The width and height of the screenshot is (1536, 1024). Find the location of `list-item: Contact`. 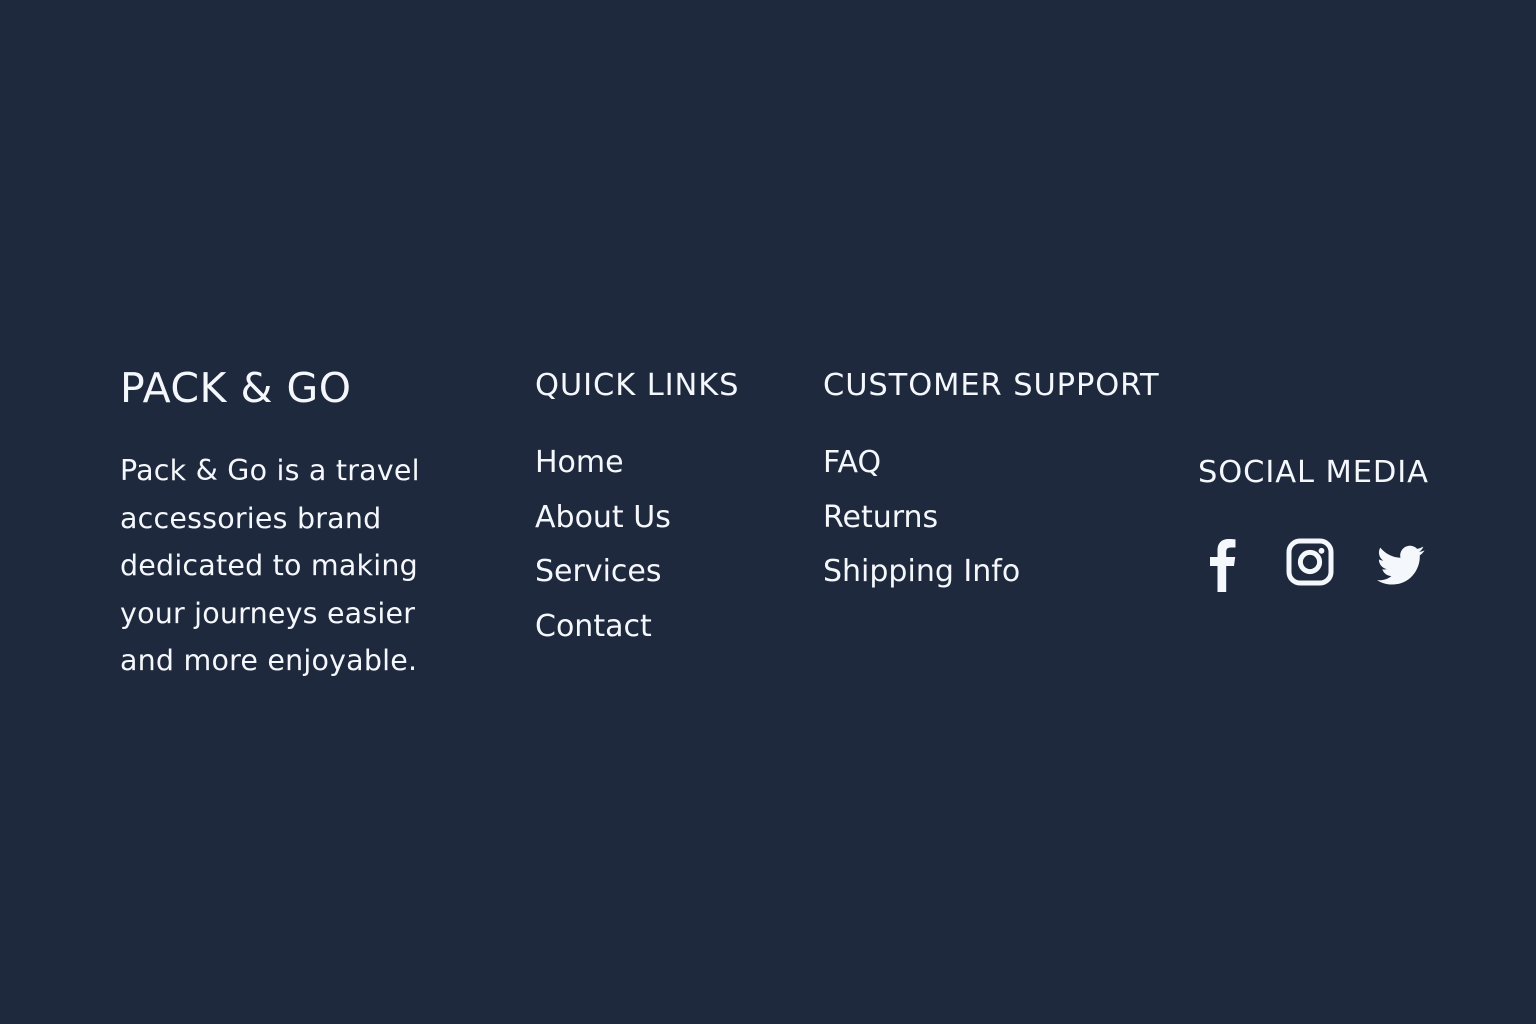

list-item: Contact is located at coordinates (603, 634).